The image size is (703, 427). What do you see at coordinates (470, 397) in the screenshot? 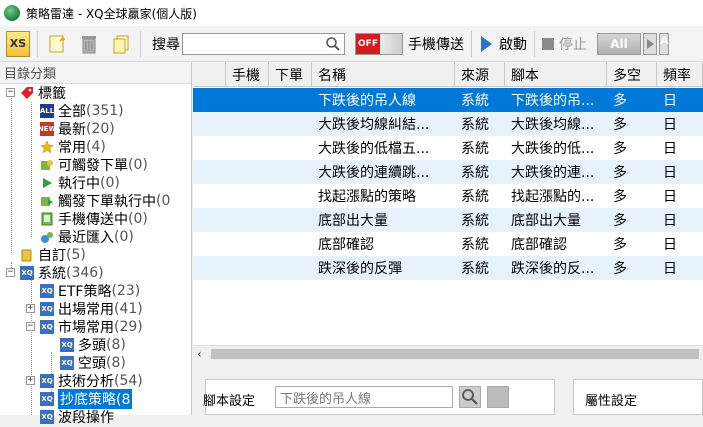
I see `script-search-button` at bounding box center [470, 397].